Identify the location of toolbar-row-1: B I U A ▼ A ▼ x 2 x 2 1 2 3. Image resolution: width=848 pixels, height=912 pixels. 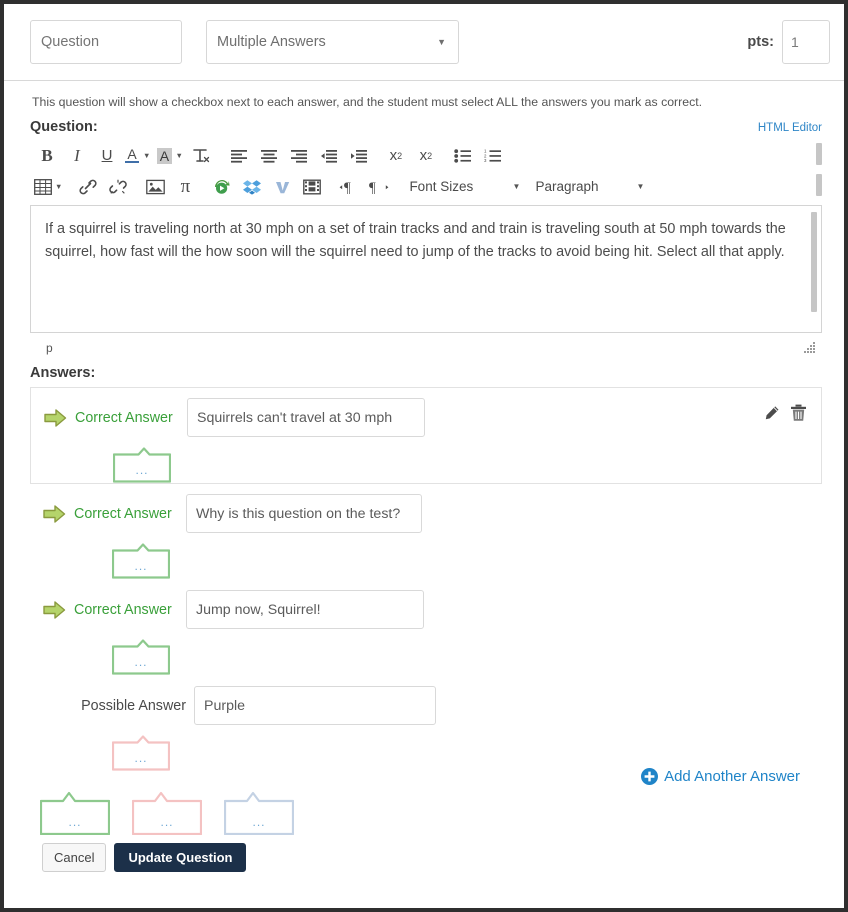
(426, 155).